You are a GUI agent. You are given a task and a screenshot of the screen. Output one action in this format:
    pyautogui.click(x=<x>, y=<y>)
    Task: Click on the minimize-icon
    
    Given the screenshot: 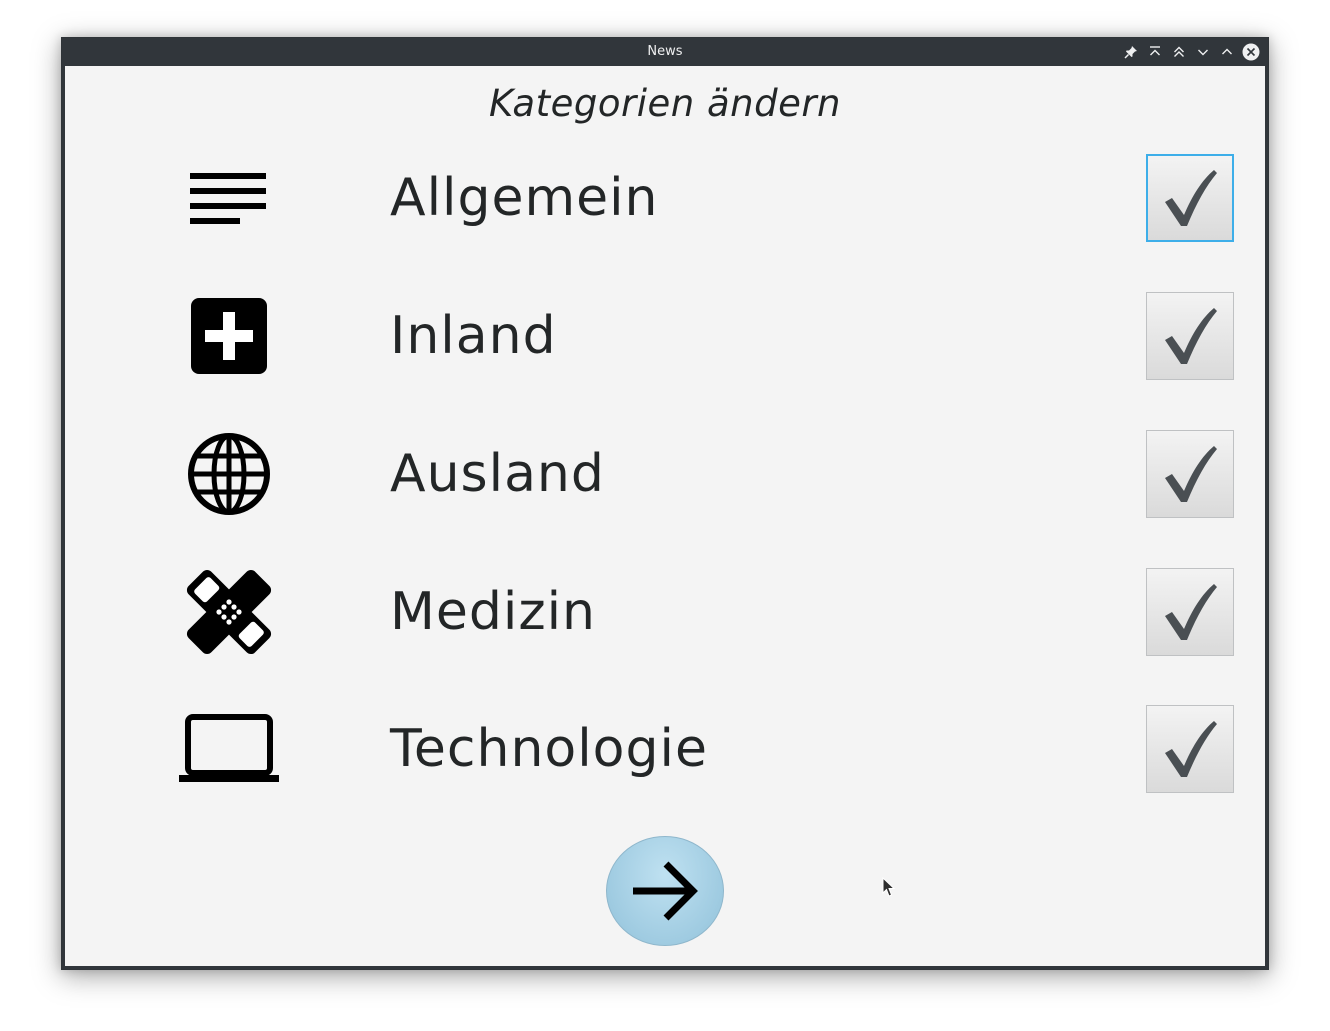 What is the action you would take?
    pyautogui.click(x=1203, y=52)
    